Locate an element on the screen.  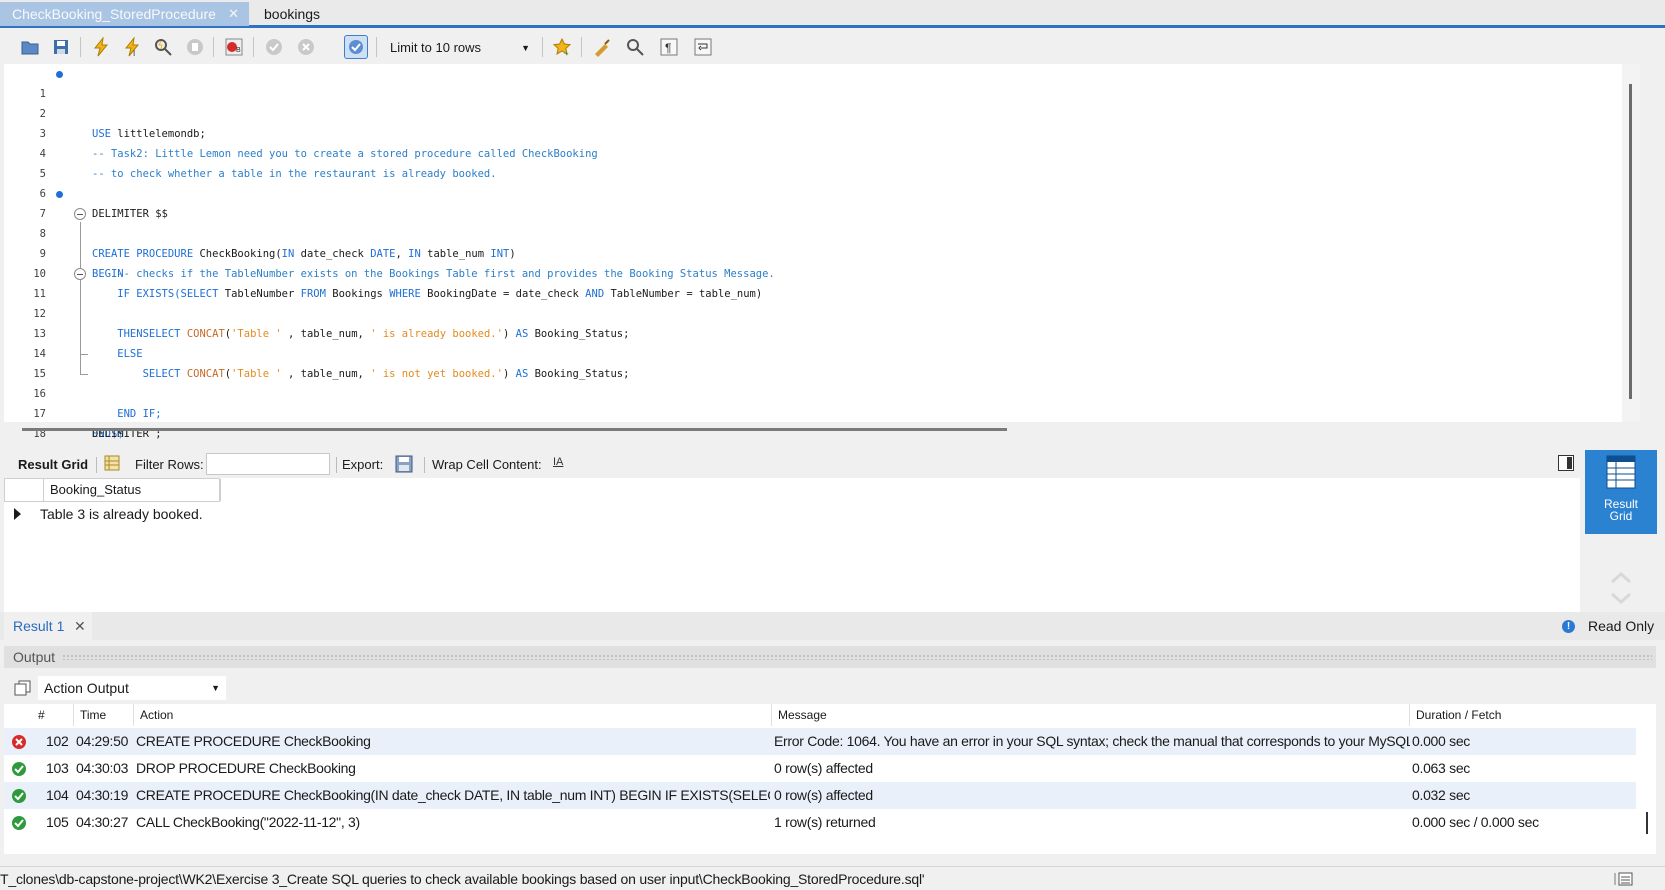
close-tab-icon: ✕ is located at coordinates (233, 14).